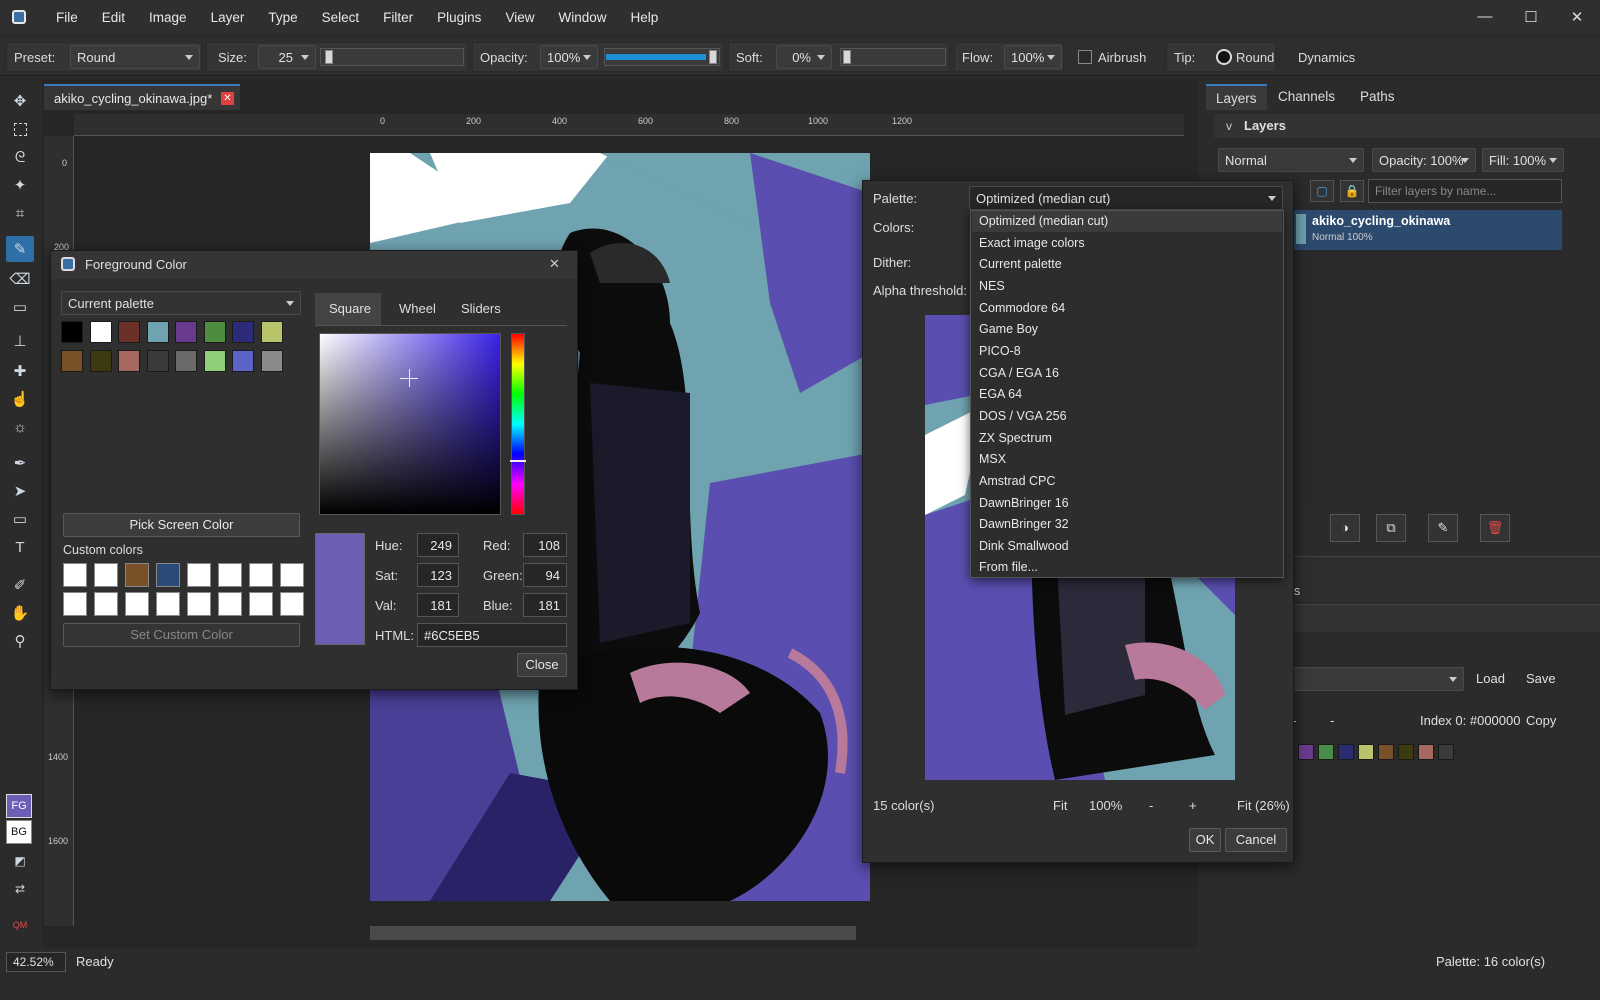 This screenshot has width=1600, height=1000. What do you see at coordinates (19, 806) in the screenshot?
I see `fg-color-swatch: FG` at bounding box center [19, 806].